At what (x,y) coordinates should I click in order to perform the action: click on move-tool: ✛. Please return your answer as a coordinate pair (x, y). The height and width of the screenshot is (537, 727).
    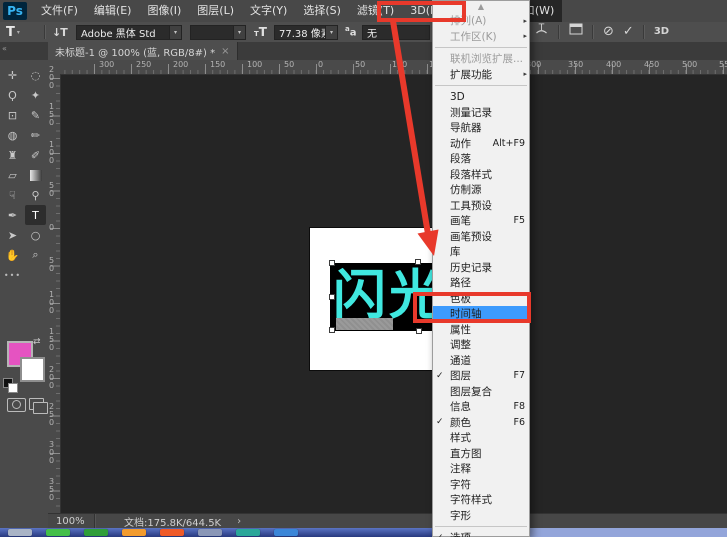
    Looking at the image, I should click on (12, 75).